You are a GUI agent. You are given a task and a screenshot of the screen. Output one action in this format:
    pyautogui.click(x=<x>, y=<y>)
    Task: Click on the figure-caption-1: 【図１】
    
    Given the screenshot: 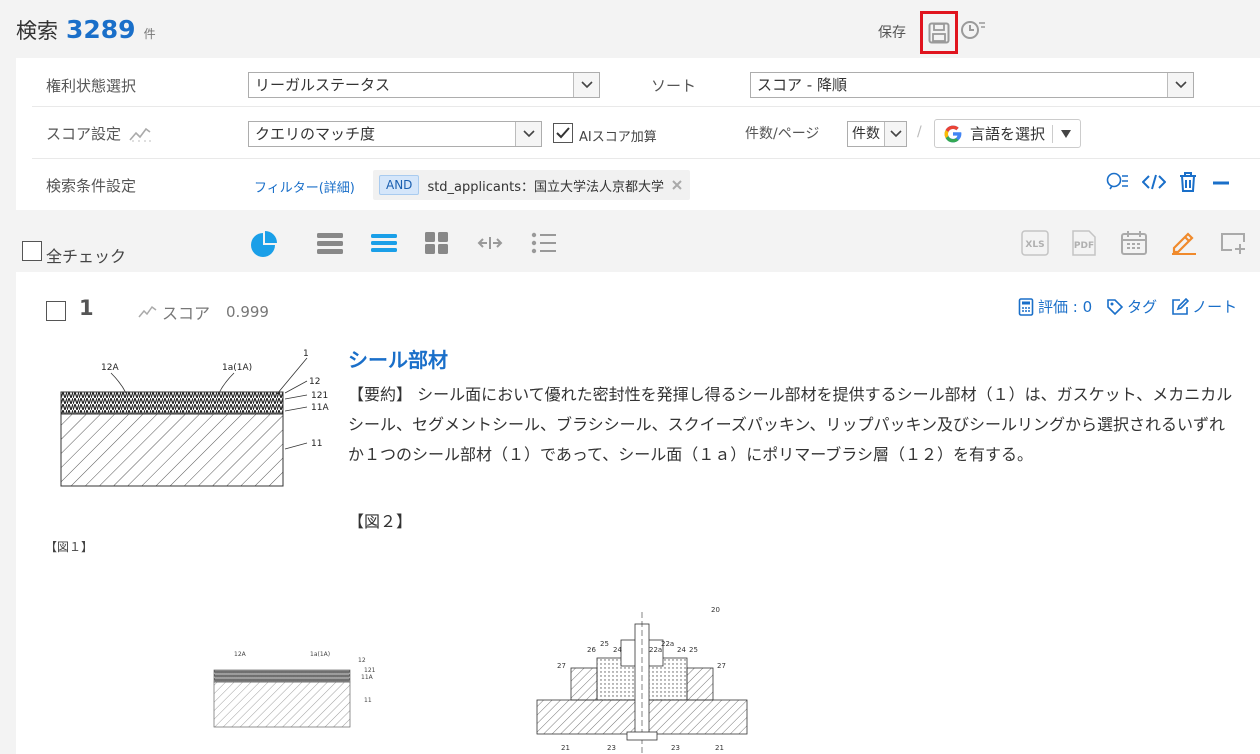 What is the action you would take?
    pyautogui.click(x=69, y=547)
    